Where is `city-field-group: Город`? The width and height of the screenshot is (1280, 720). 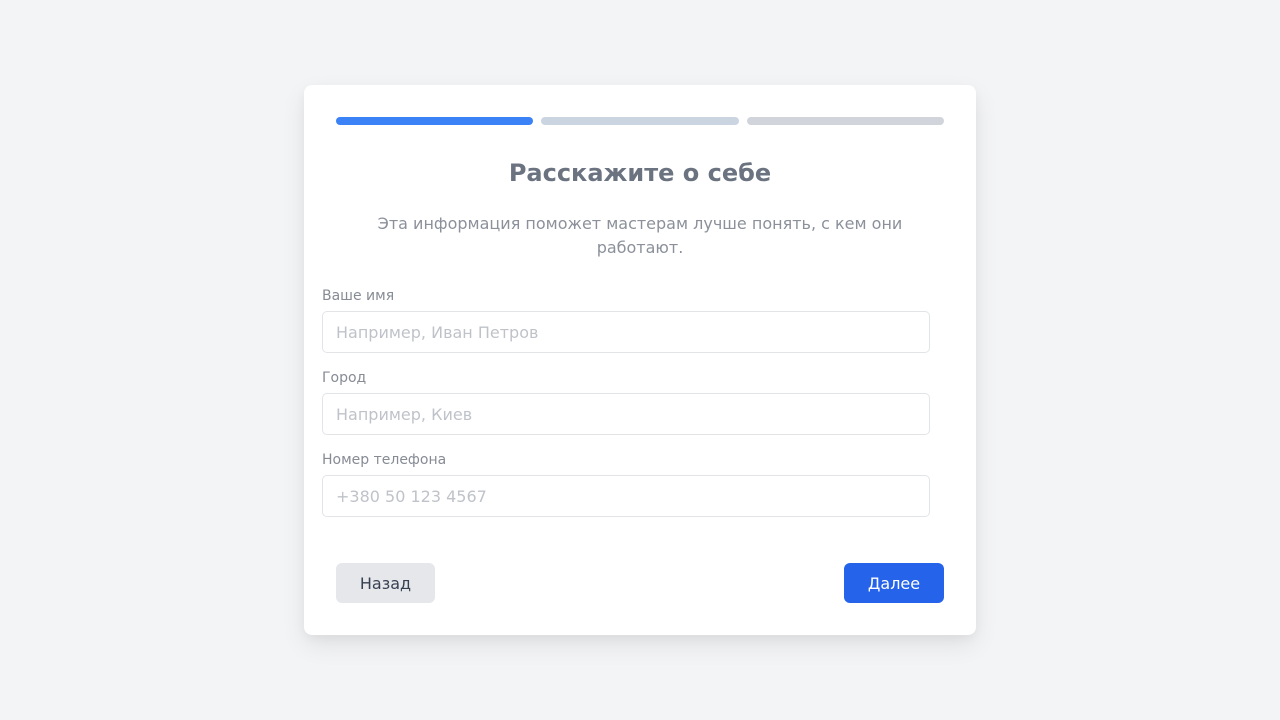
city-field-group: Город is located at coordinates (626, 402).